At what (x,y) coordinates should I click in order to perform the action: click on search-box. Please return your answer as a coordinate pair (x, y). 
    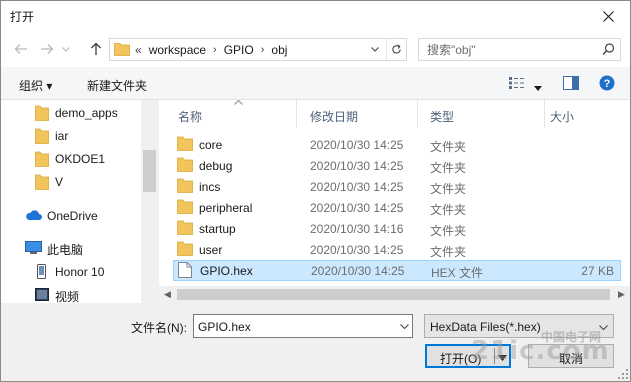
    Looking at the image, I should click on (519, 49).